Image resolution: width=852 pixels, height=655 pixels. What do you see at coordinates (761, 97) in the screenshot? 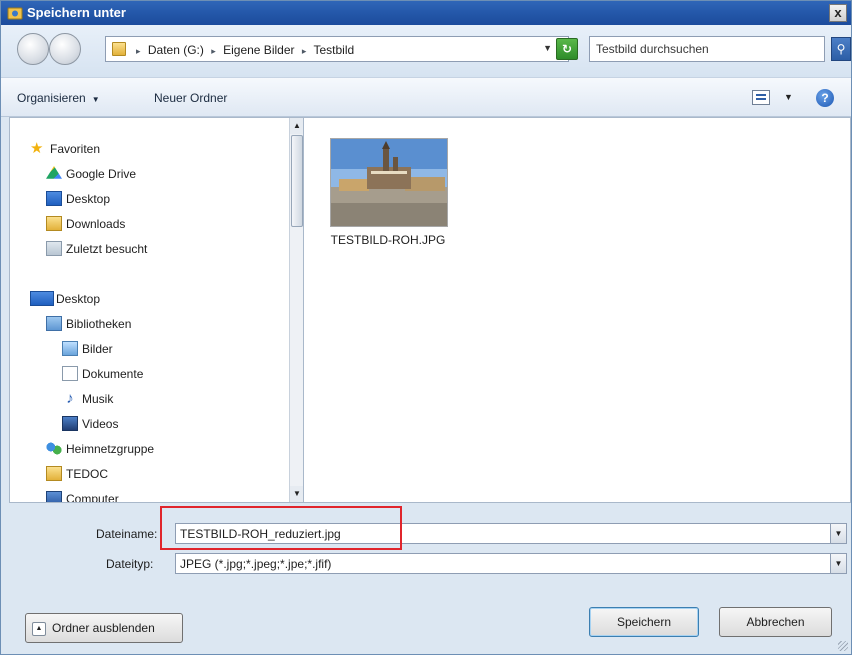
I see `view-options-icon` at bounding box center [761, 97].